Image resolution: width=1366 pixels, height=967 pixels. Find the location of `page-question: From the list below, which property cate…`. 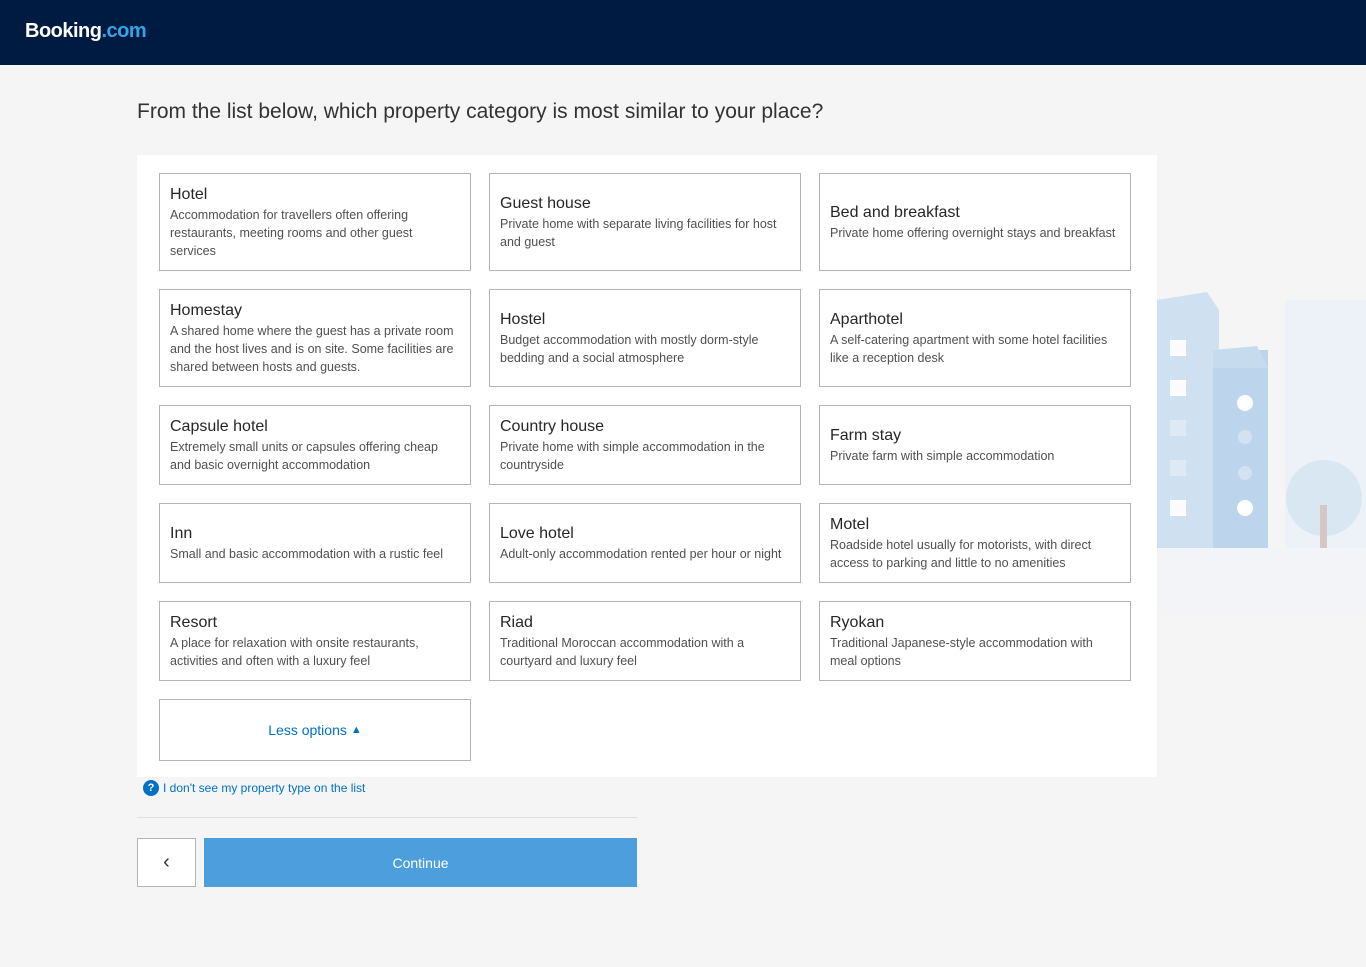

page-question: From the list below, which property cate… is located at coordinates (480, 111).